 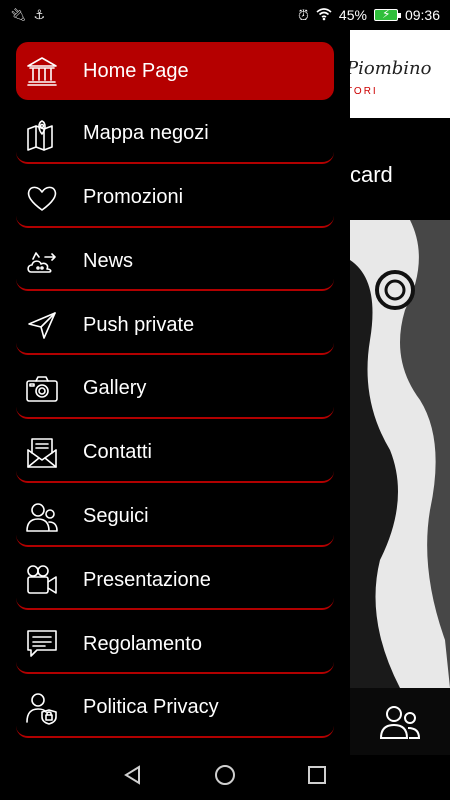 I want to click on menu-item-contatti: Contatti, so click(x=175, y=454).